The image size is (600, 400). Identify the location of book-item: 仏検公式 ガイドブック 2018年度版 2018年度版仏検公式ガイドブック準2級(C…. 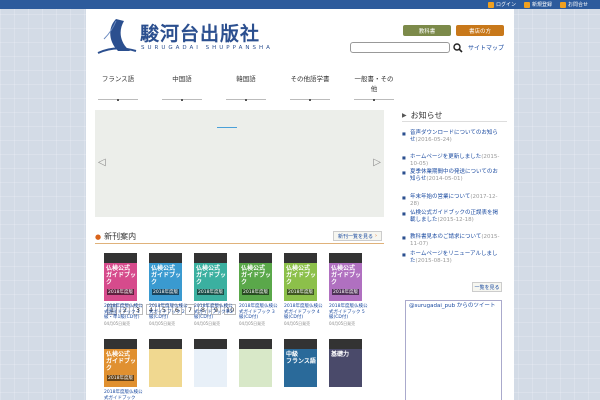
(213, 290).